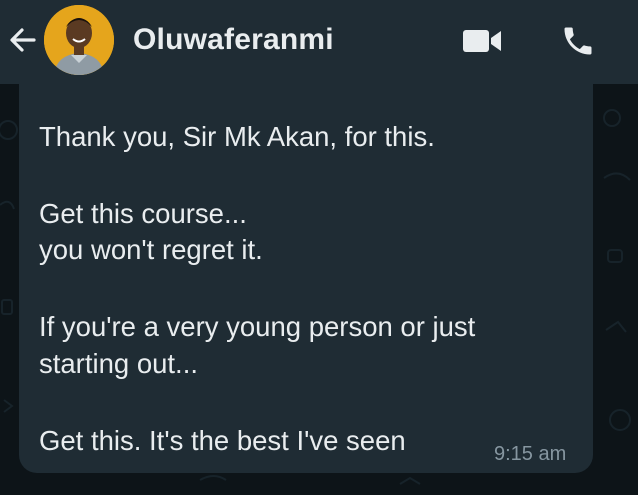  What do you see at coordinates (151, 249) in the screenshot?
I see `message-text-line: you won't regret it.` at bounding box center [151, 249].